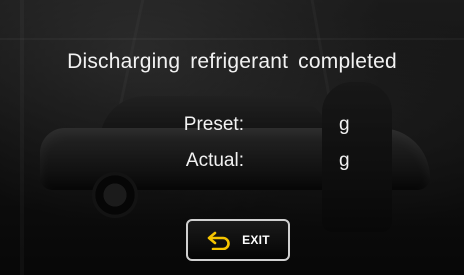 This screenshot has height=275, width=464. I want to click on actual-unit: g, so click(344, 160).